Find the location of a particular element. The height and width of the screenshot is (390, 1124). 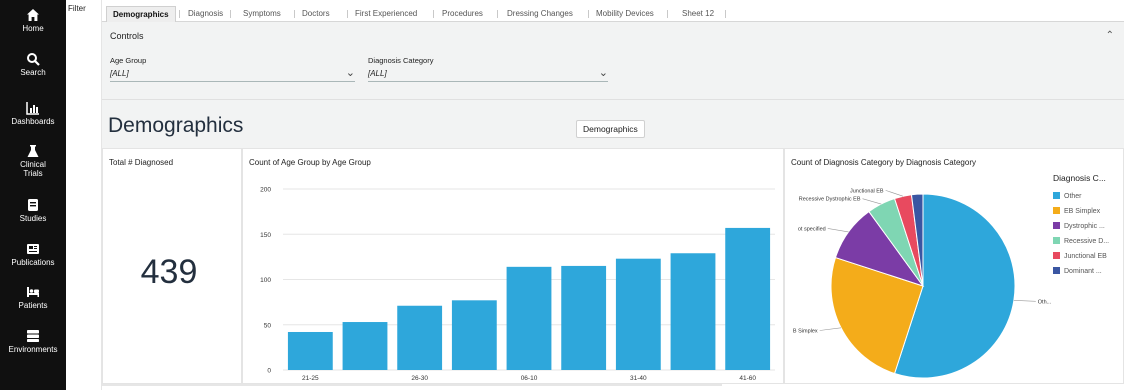

tab-mobility-devices: Mobility Devices is located at coordinates (625, 13).